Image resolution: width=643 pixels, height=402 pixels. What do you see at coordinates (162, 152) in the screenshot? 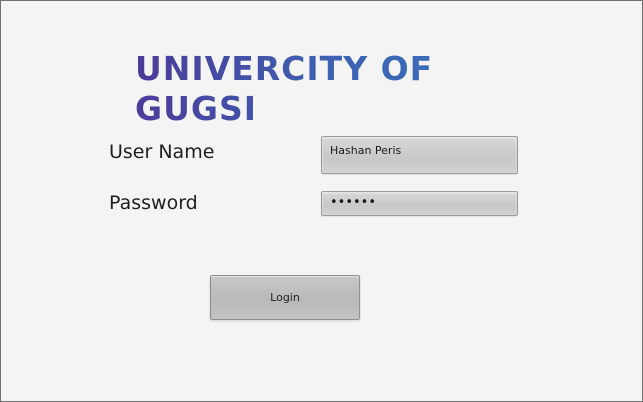
I see `username-label: User Name` at bounding box center [162, 152].